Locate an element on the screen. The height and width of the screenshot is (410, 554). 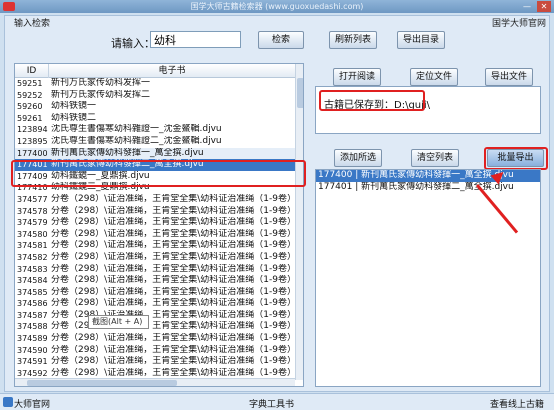
status-online-books-link: 查看线上古籍 is located at coordinates (517, 403).